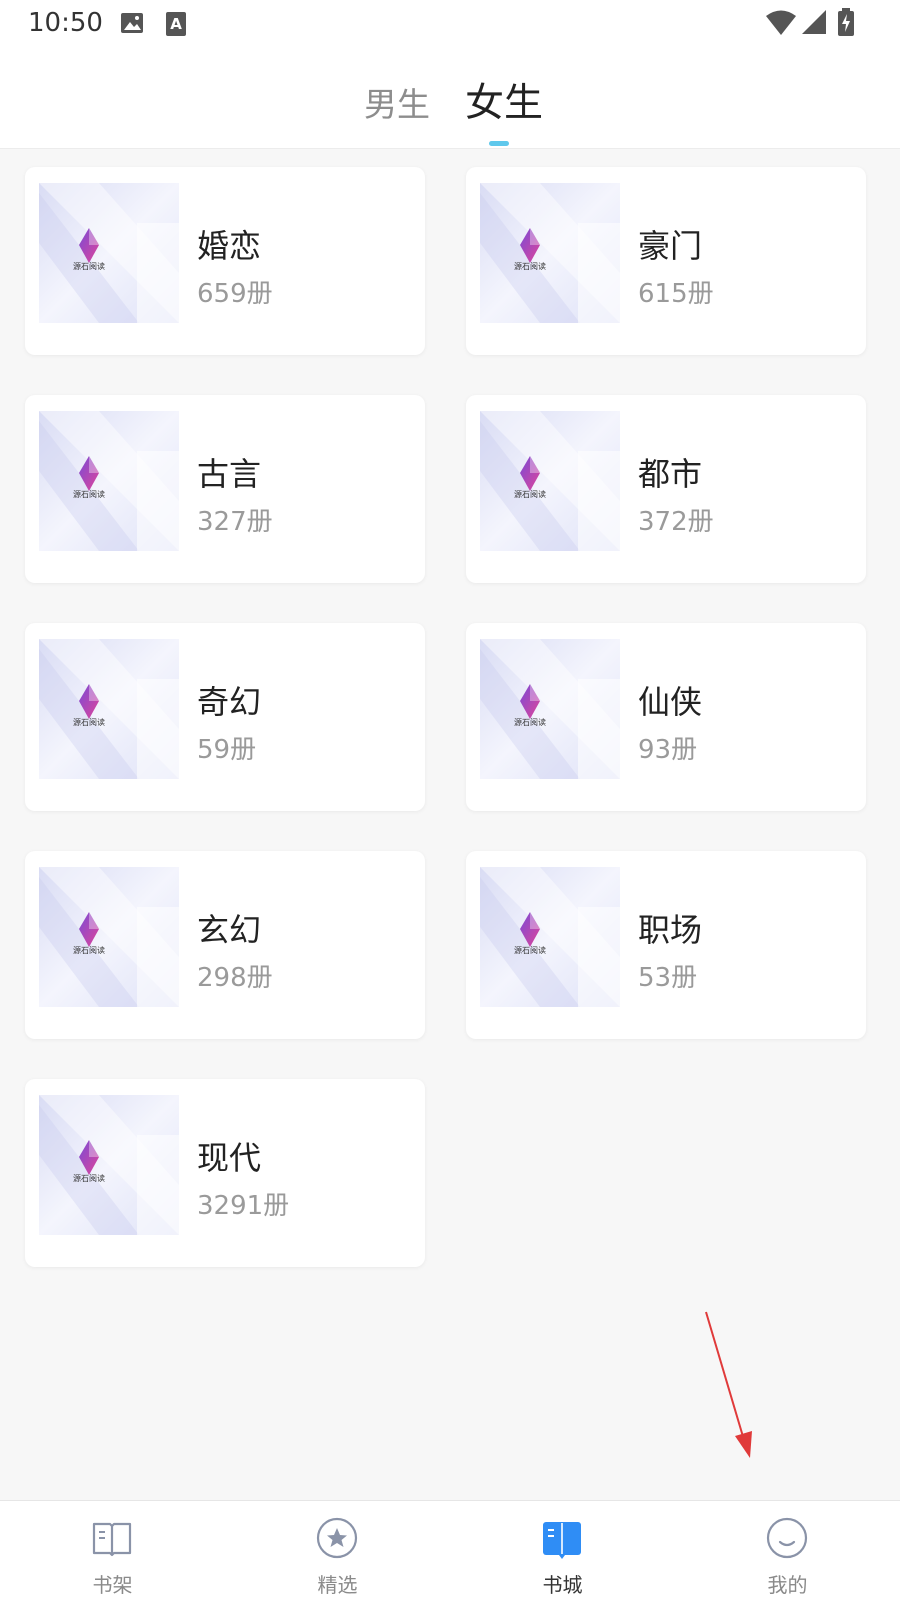 This screenshot has width=900, height=1601. Describe the element at coordinates (235, 522) in the screenshot. I see `category-count: 327册` at that location.